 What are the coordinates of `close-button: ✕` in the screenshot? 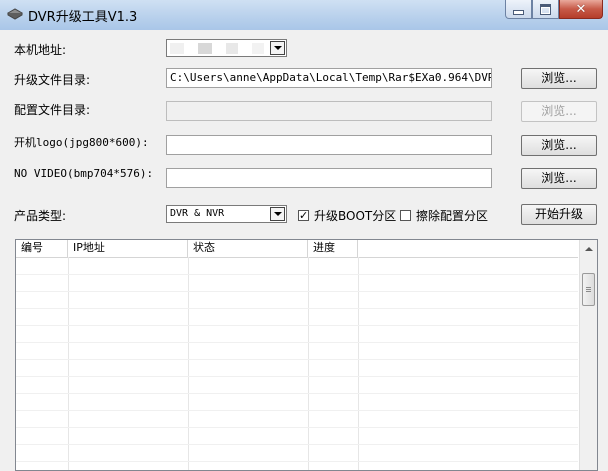 It's located at (581, 9).